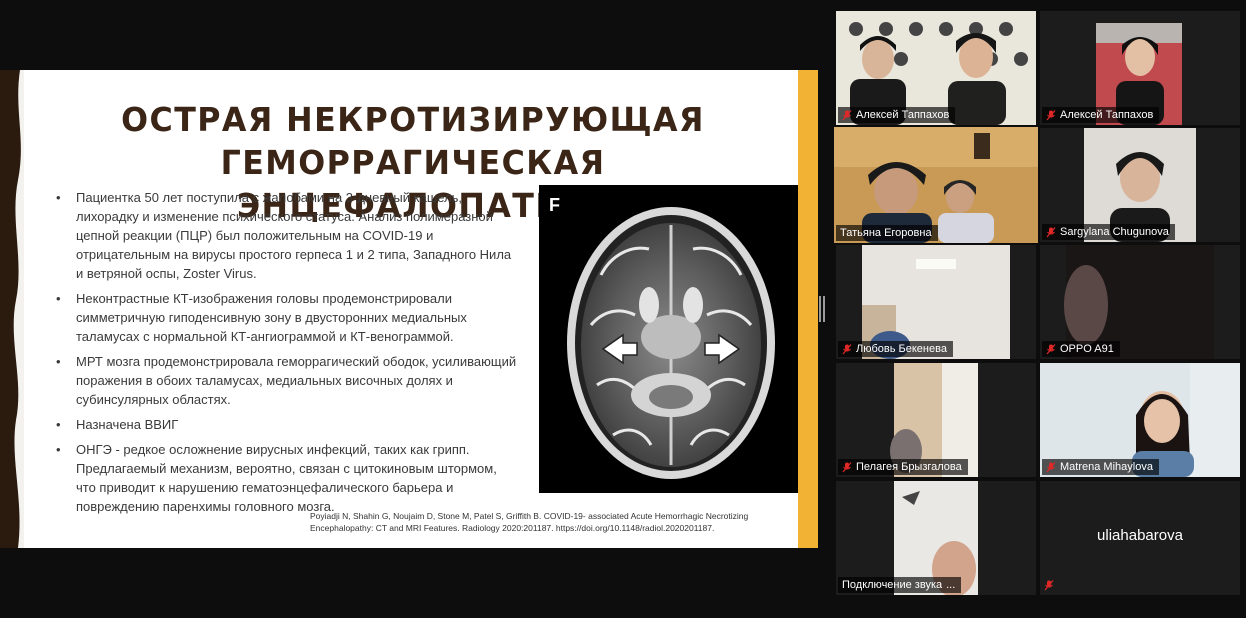 The image size is (1246, 618). I want to click on participant-name-tag: Любовь Бекенева, so click(895, 349).